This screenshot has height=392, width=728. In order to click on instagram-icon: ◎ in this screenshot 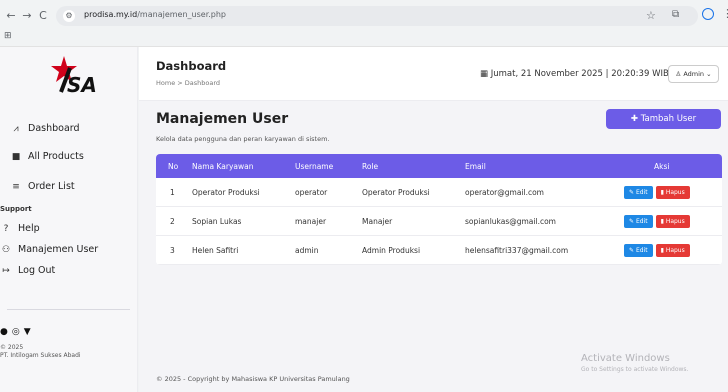, I will do `click(16, 332)`.